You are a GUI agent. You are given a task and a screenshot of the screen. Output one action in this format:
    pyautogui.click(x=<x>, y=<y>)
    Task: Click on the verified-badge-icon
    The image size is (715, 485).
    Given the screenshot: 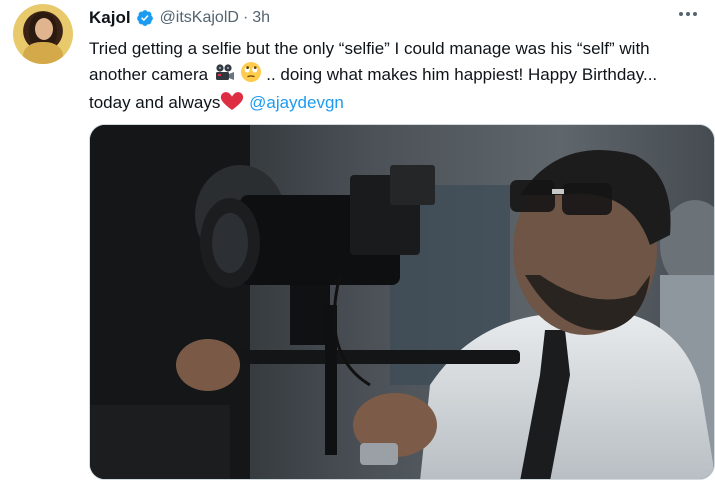 What is the action you would take?
    pyautogui.click(x=145, y=18)
    